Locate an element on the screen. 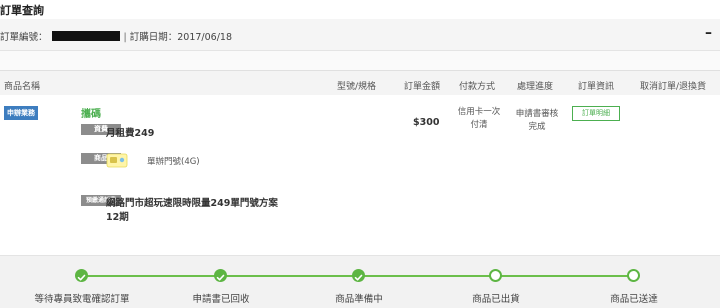 The image size is (720, 308). payment-method: 信用卡一次 付清 is located at coordinates (479, 119).